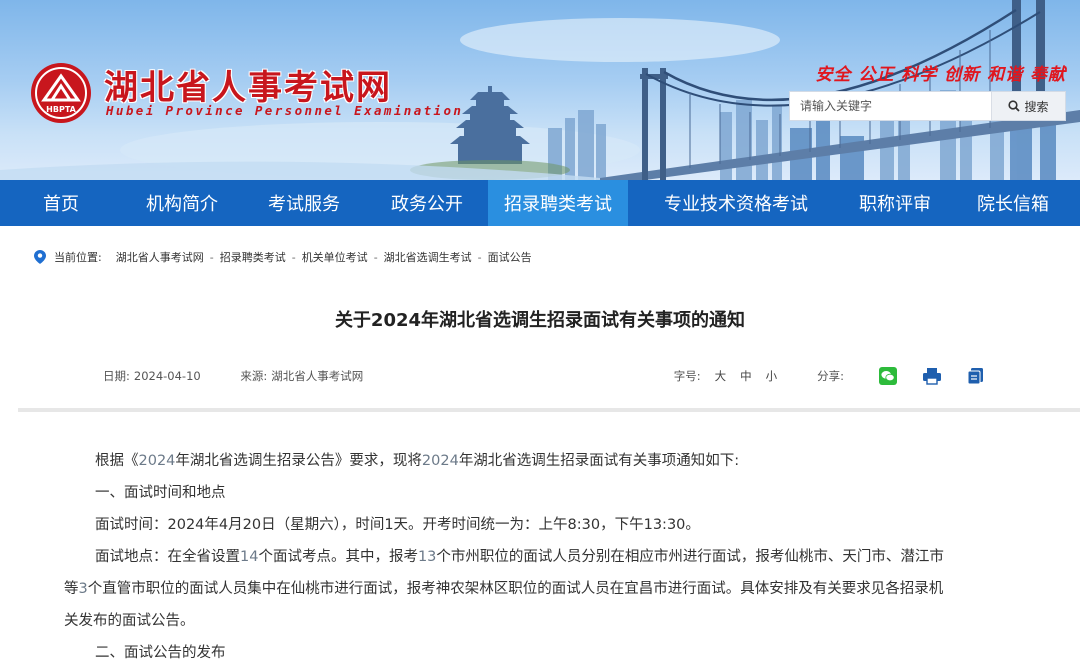  I want to click on site-title: 湖北省人事考试网, so click(248, 88).